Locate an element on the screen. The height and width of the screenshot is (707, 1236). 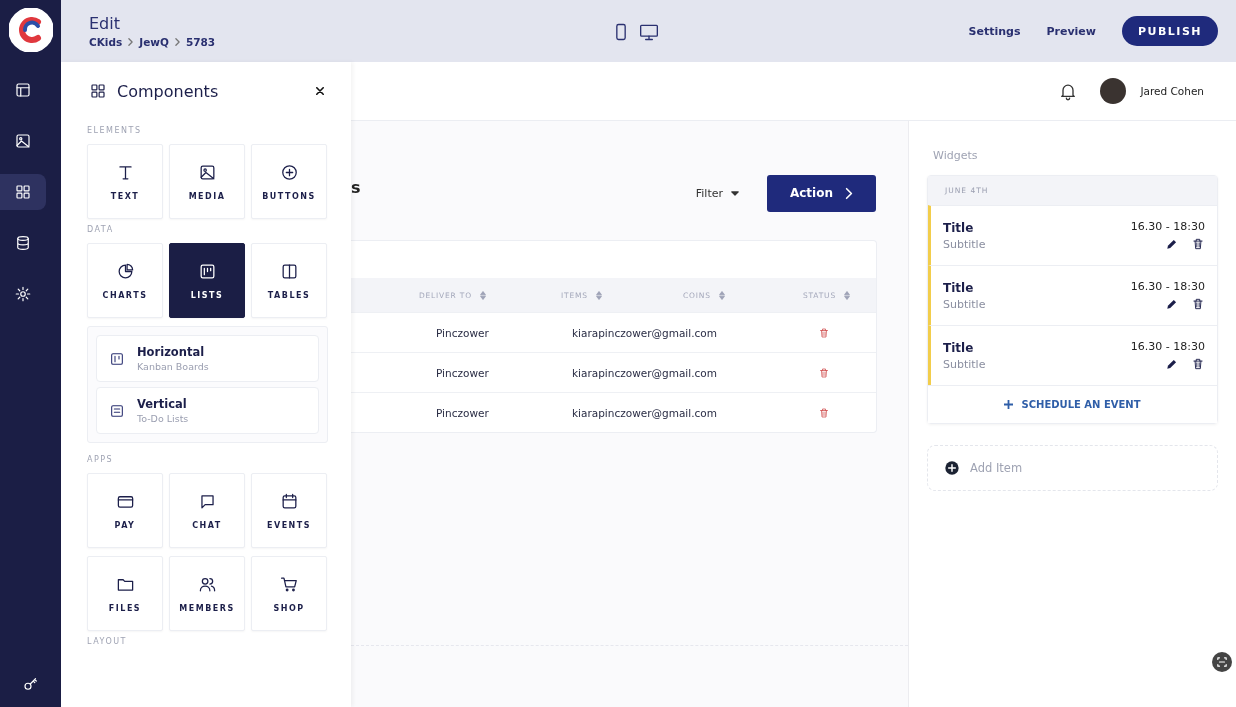
action-button: Action is located at coordinates (821, 193).